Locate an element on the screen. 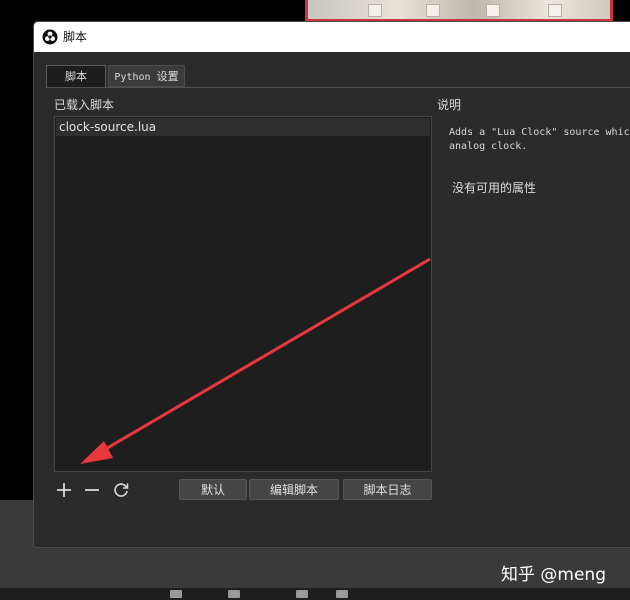 Image resolution: width=630 pixels, height=600 pixels. remove-script-minus-icon is located at coordinates (92, 490).